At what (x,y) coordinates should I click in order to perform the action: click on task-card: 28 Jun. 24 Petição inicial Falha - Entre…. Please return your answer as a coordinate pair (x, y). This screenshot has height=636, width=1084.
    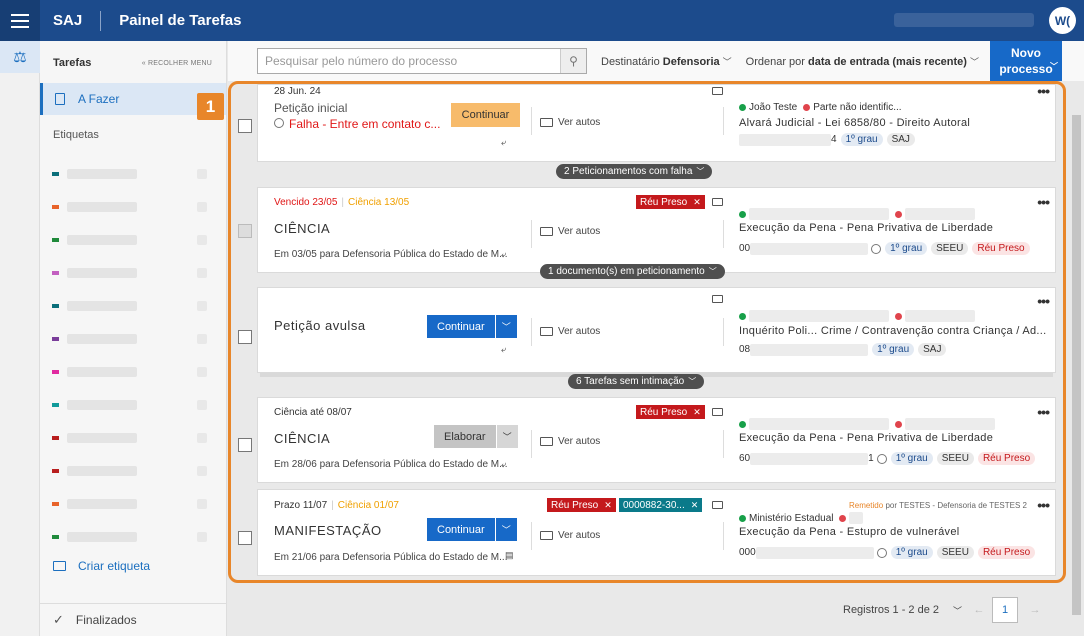
    Looking at the image, I should click on (647, 122).